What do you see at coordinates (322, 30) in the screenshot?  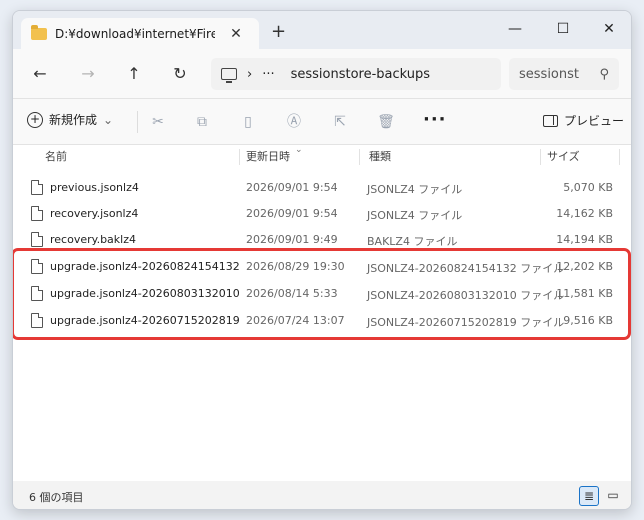 I see `title-bar: D:¥download¥internet¥Firefox ✕ + — ☐ ✕` at bounding box center [322, 30].